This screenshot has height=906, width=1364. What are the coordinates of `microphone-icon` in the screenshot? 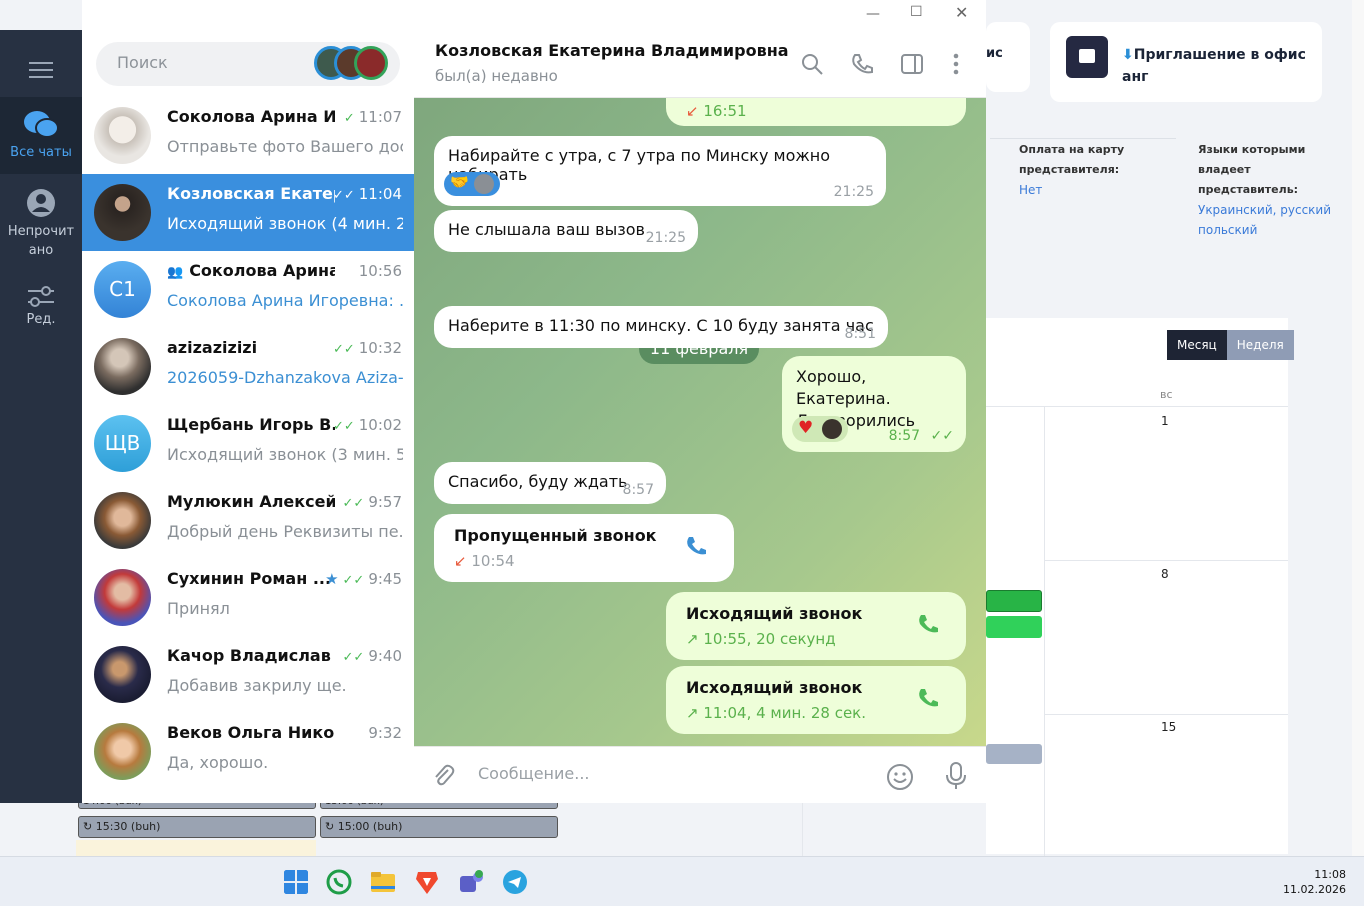 It's located at (956, 776).